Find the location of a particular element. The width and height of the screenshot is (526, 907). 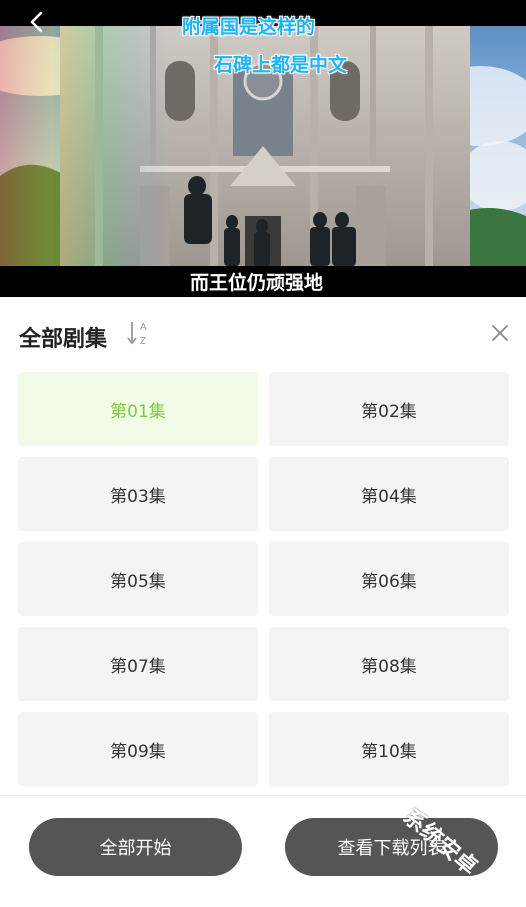

episode-button: 第08集 is located at coordinates (389, 664).